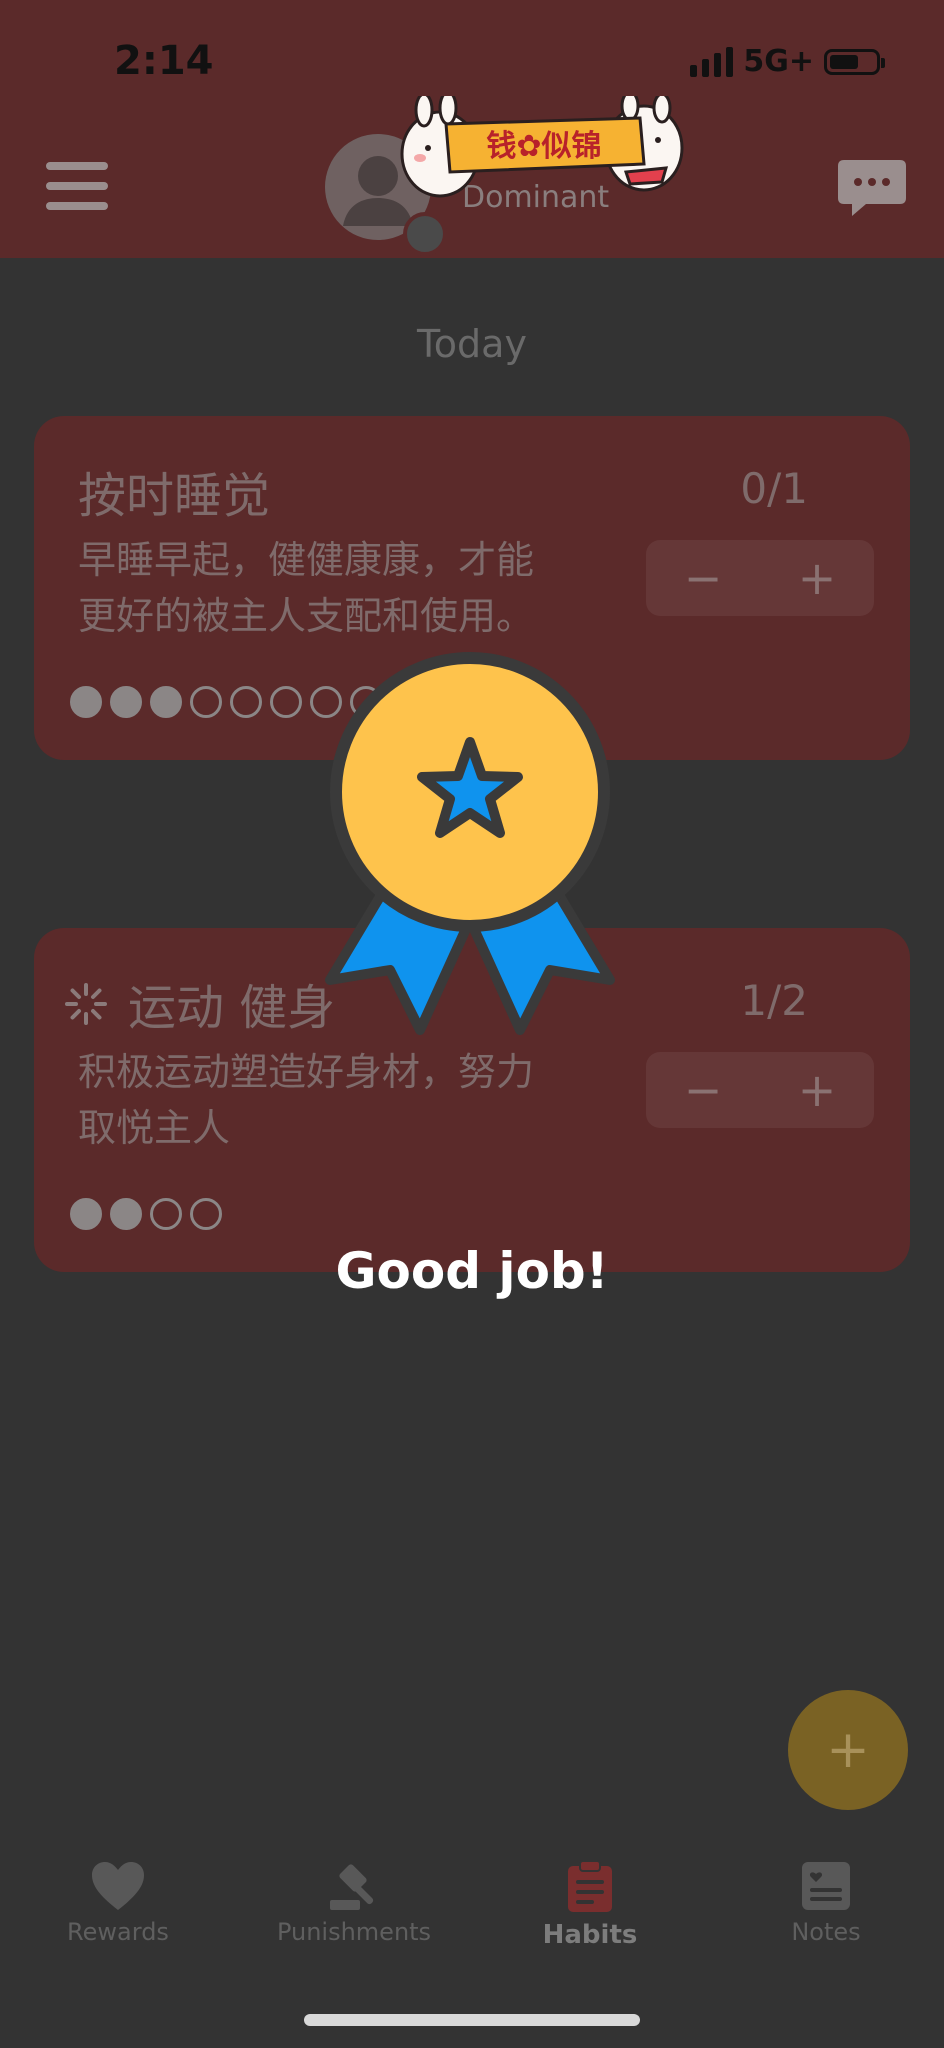  I want to click on sticker-text: 钱✿似锦, so click(543, 146).